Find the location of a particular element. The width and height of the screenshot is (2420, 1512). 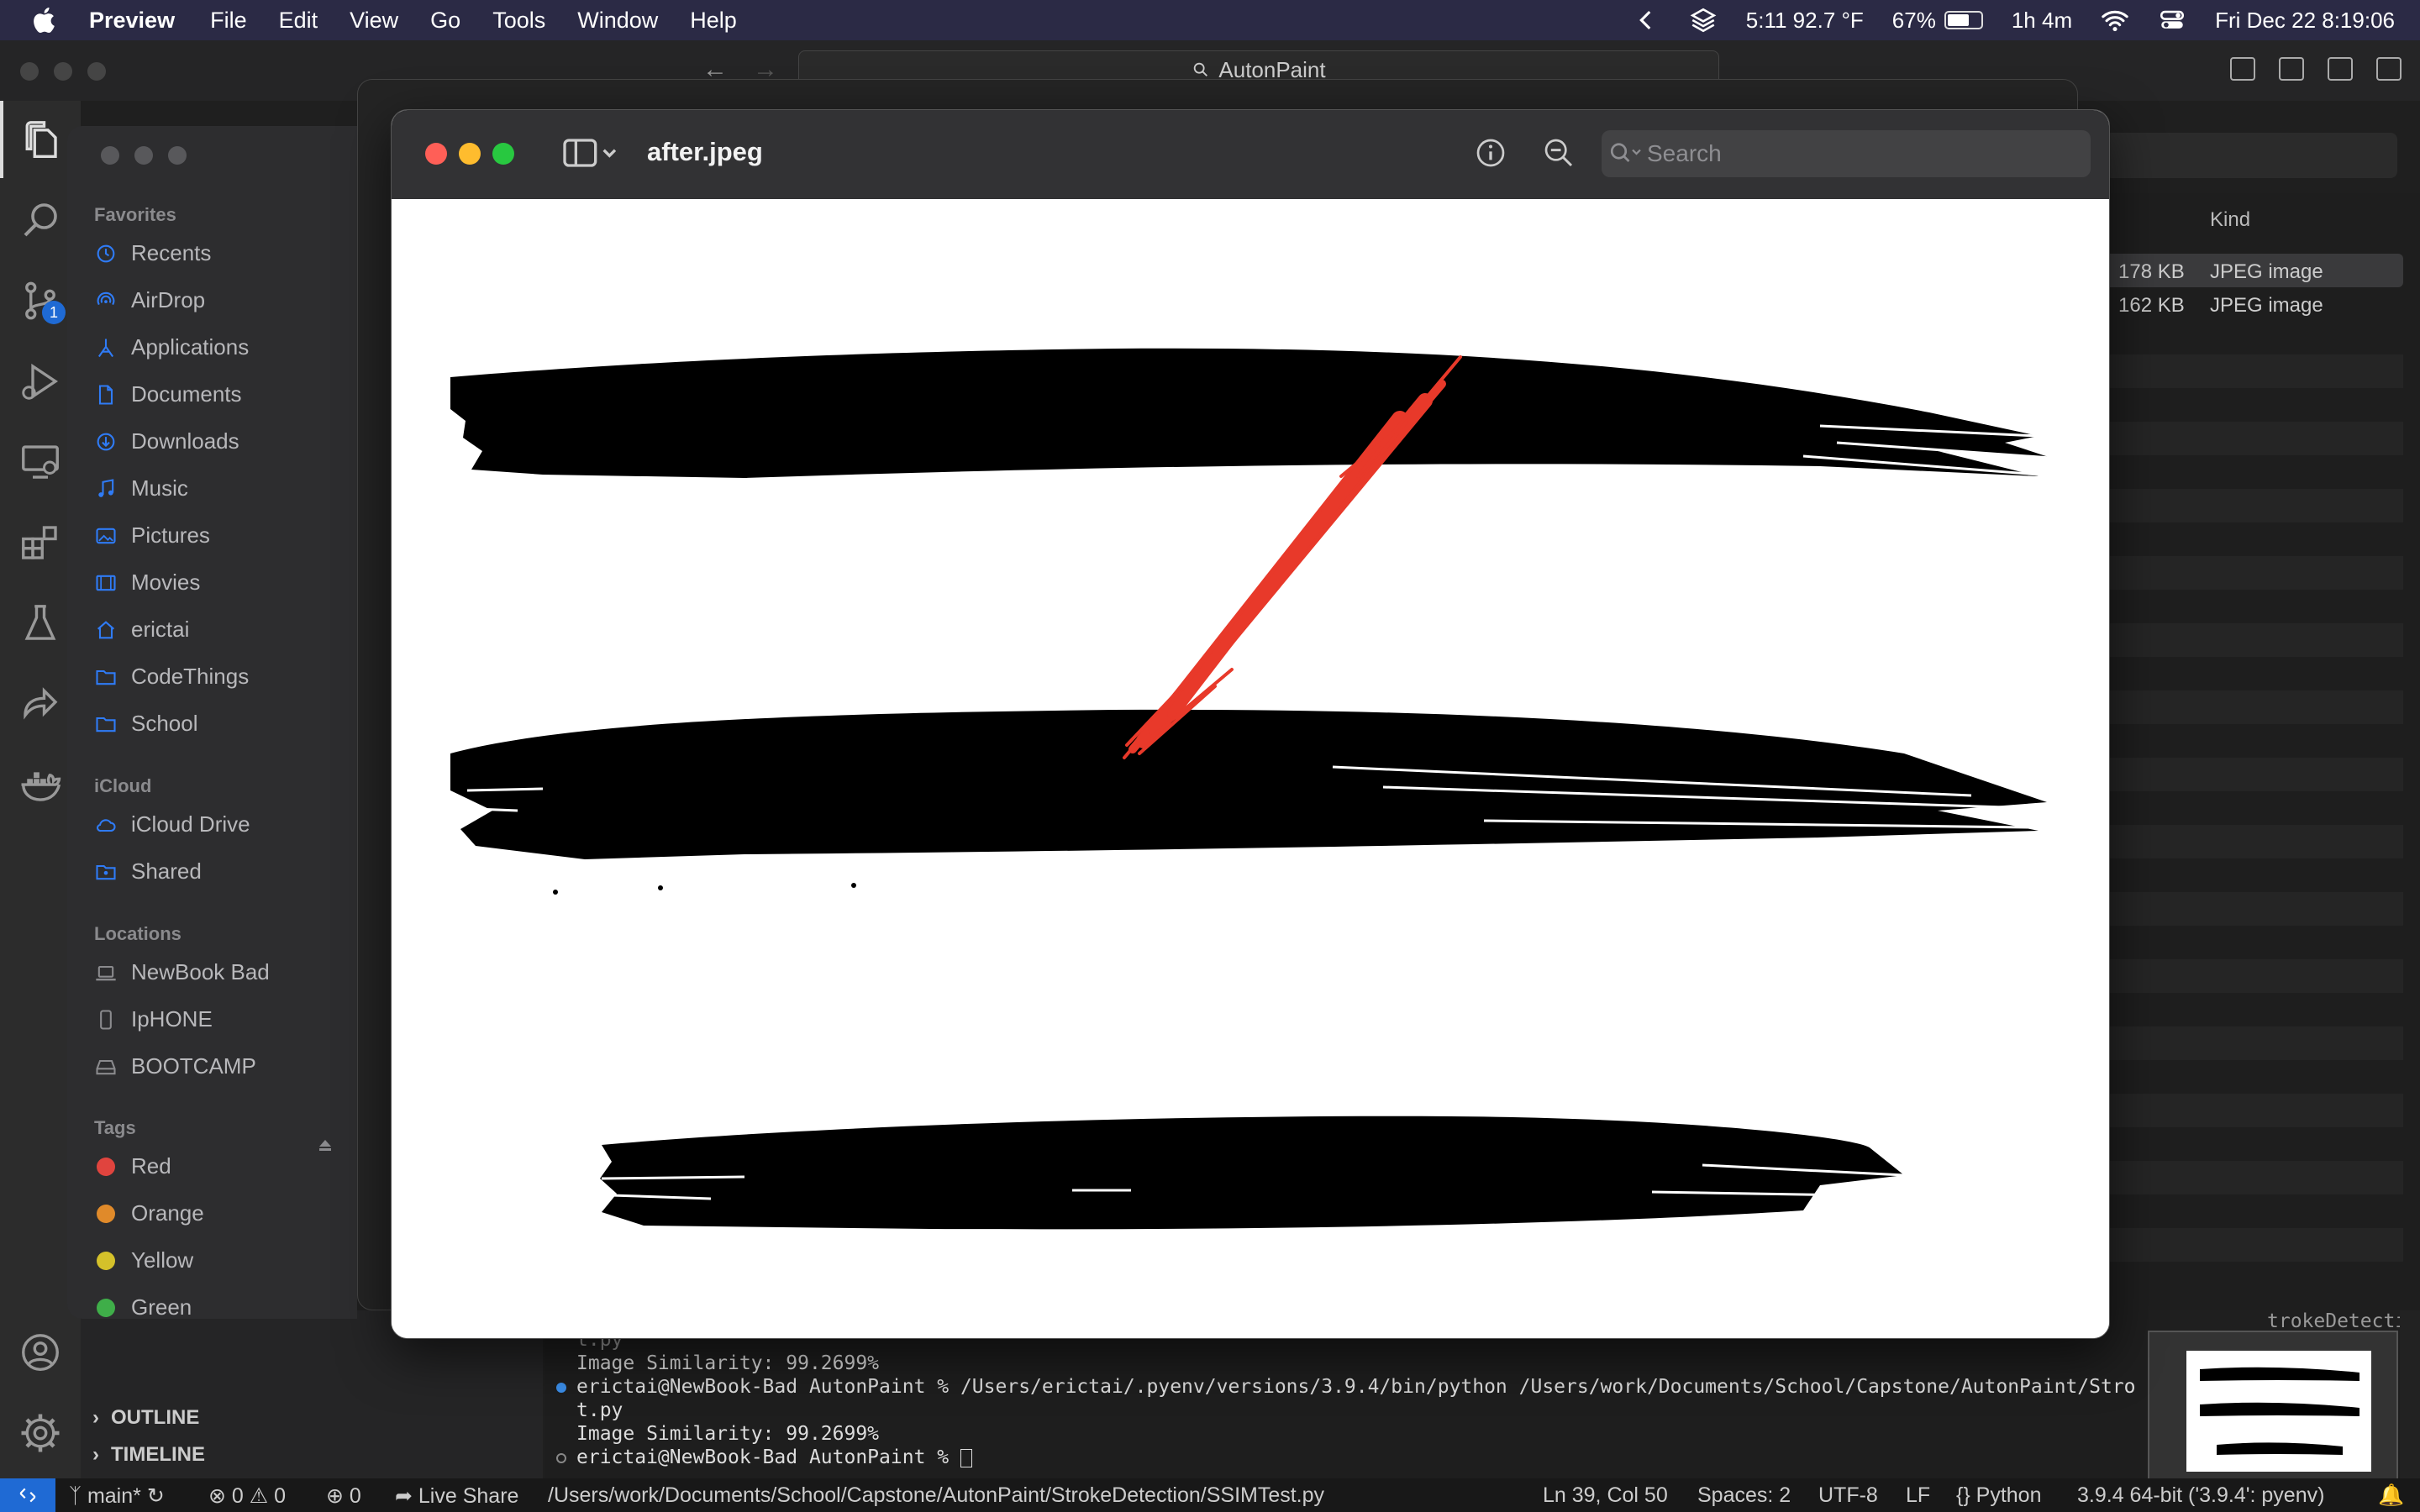

terminal-prompt: erictai@NewBook-Bad AutonPaint % is located at coordinates (774, 1457).